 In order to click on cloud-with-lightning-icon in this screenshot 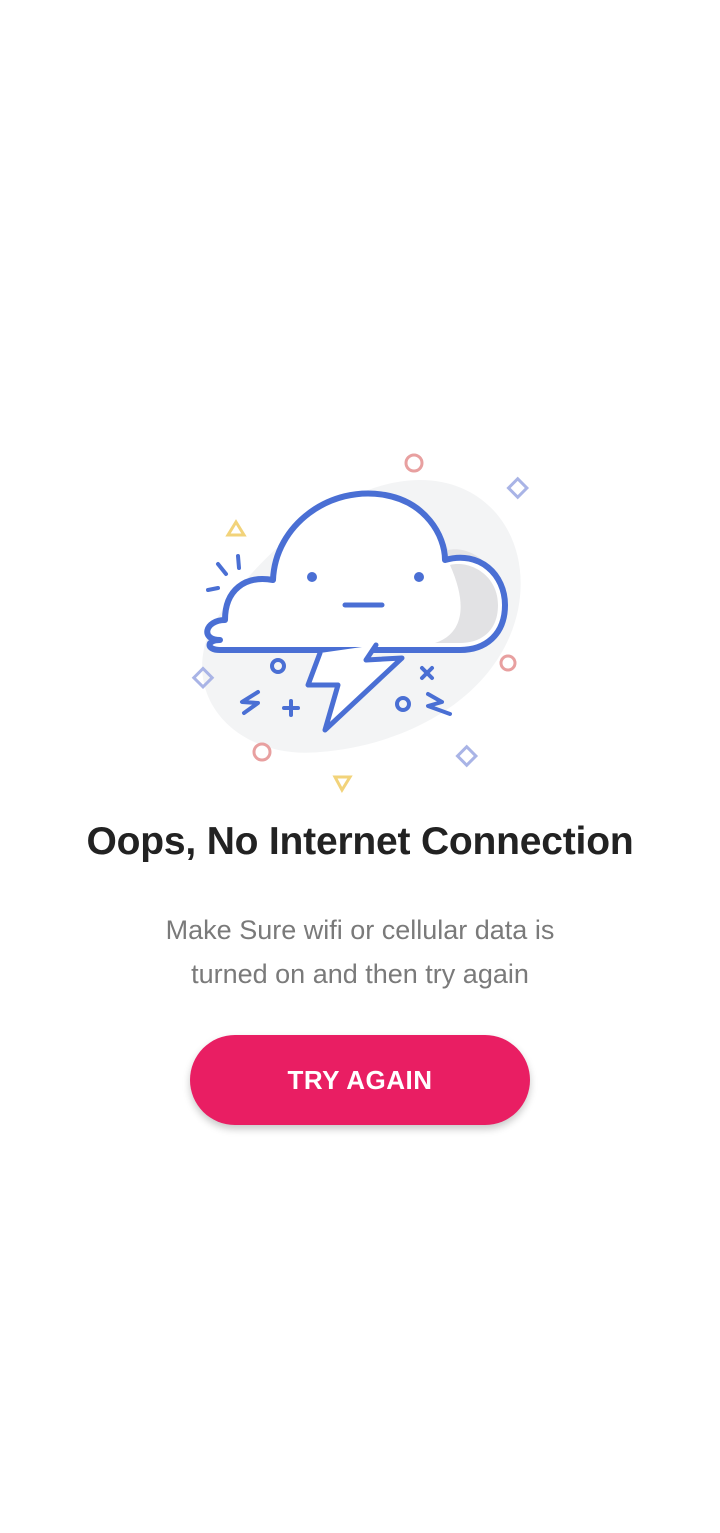, I will do `click(360, 623)`.